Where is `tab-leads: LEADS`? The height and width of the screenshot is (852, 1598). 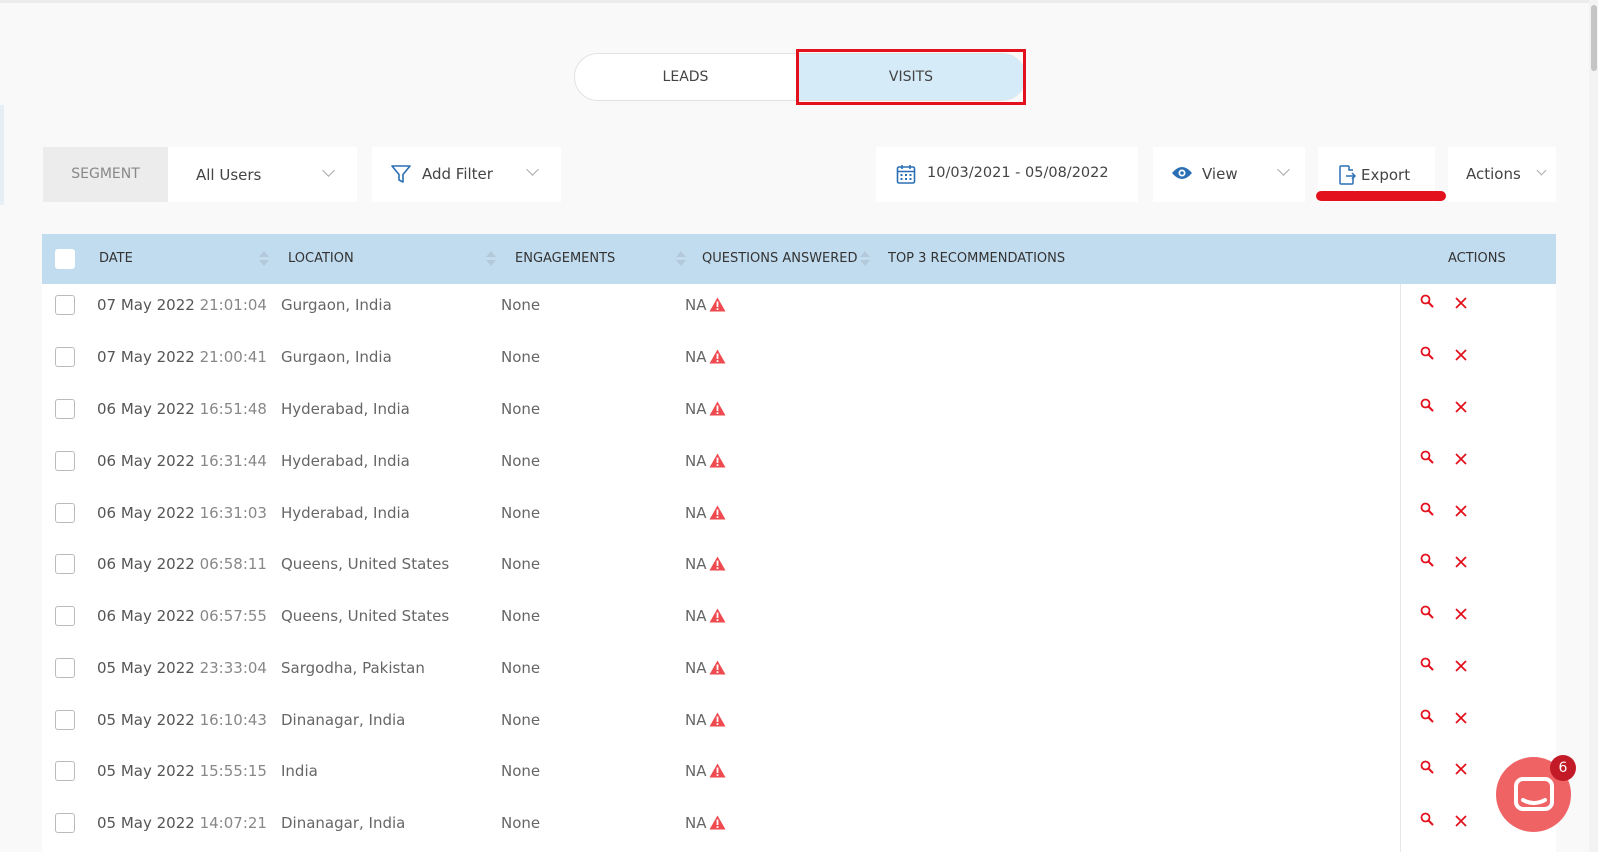 tab-leads: LEADS is located at coordinates (685, 77).